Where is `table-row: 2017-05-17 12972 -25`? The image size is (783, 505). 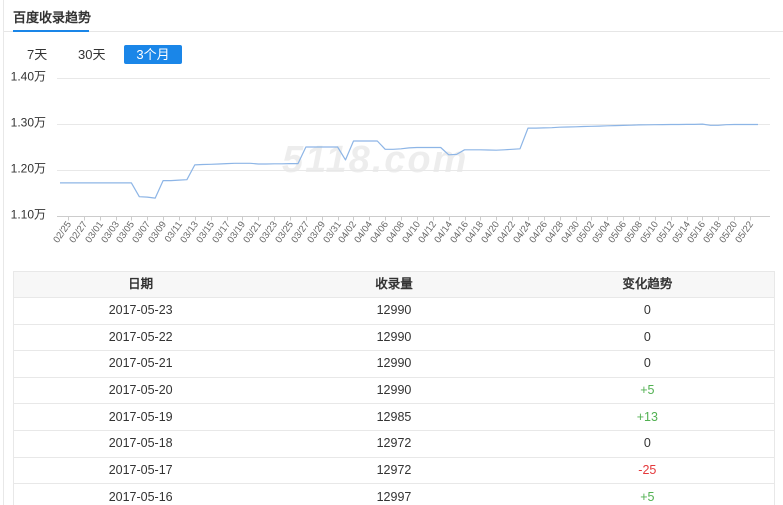
table-row: 2017-05-17 12972 -25 is located at coordinates (394, 471).